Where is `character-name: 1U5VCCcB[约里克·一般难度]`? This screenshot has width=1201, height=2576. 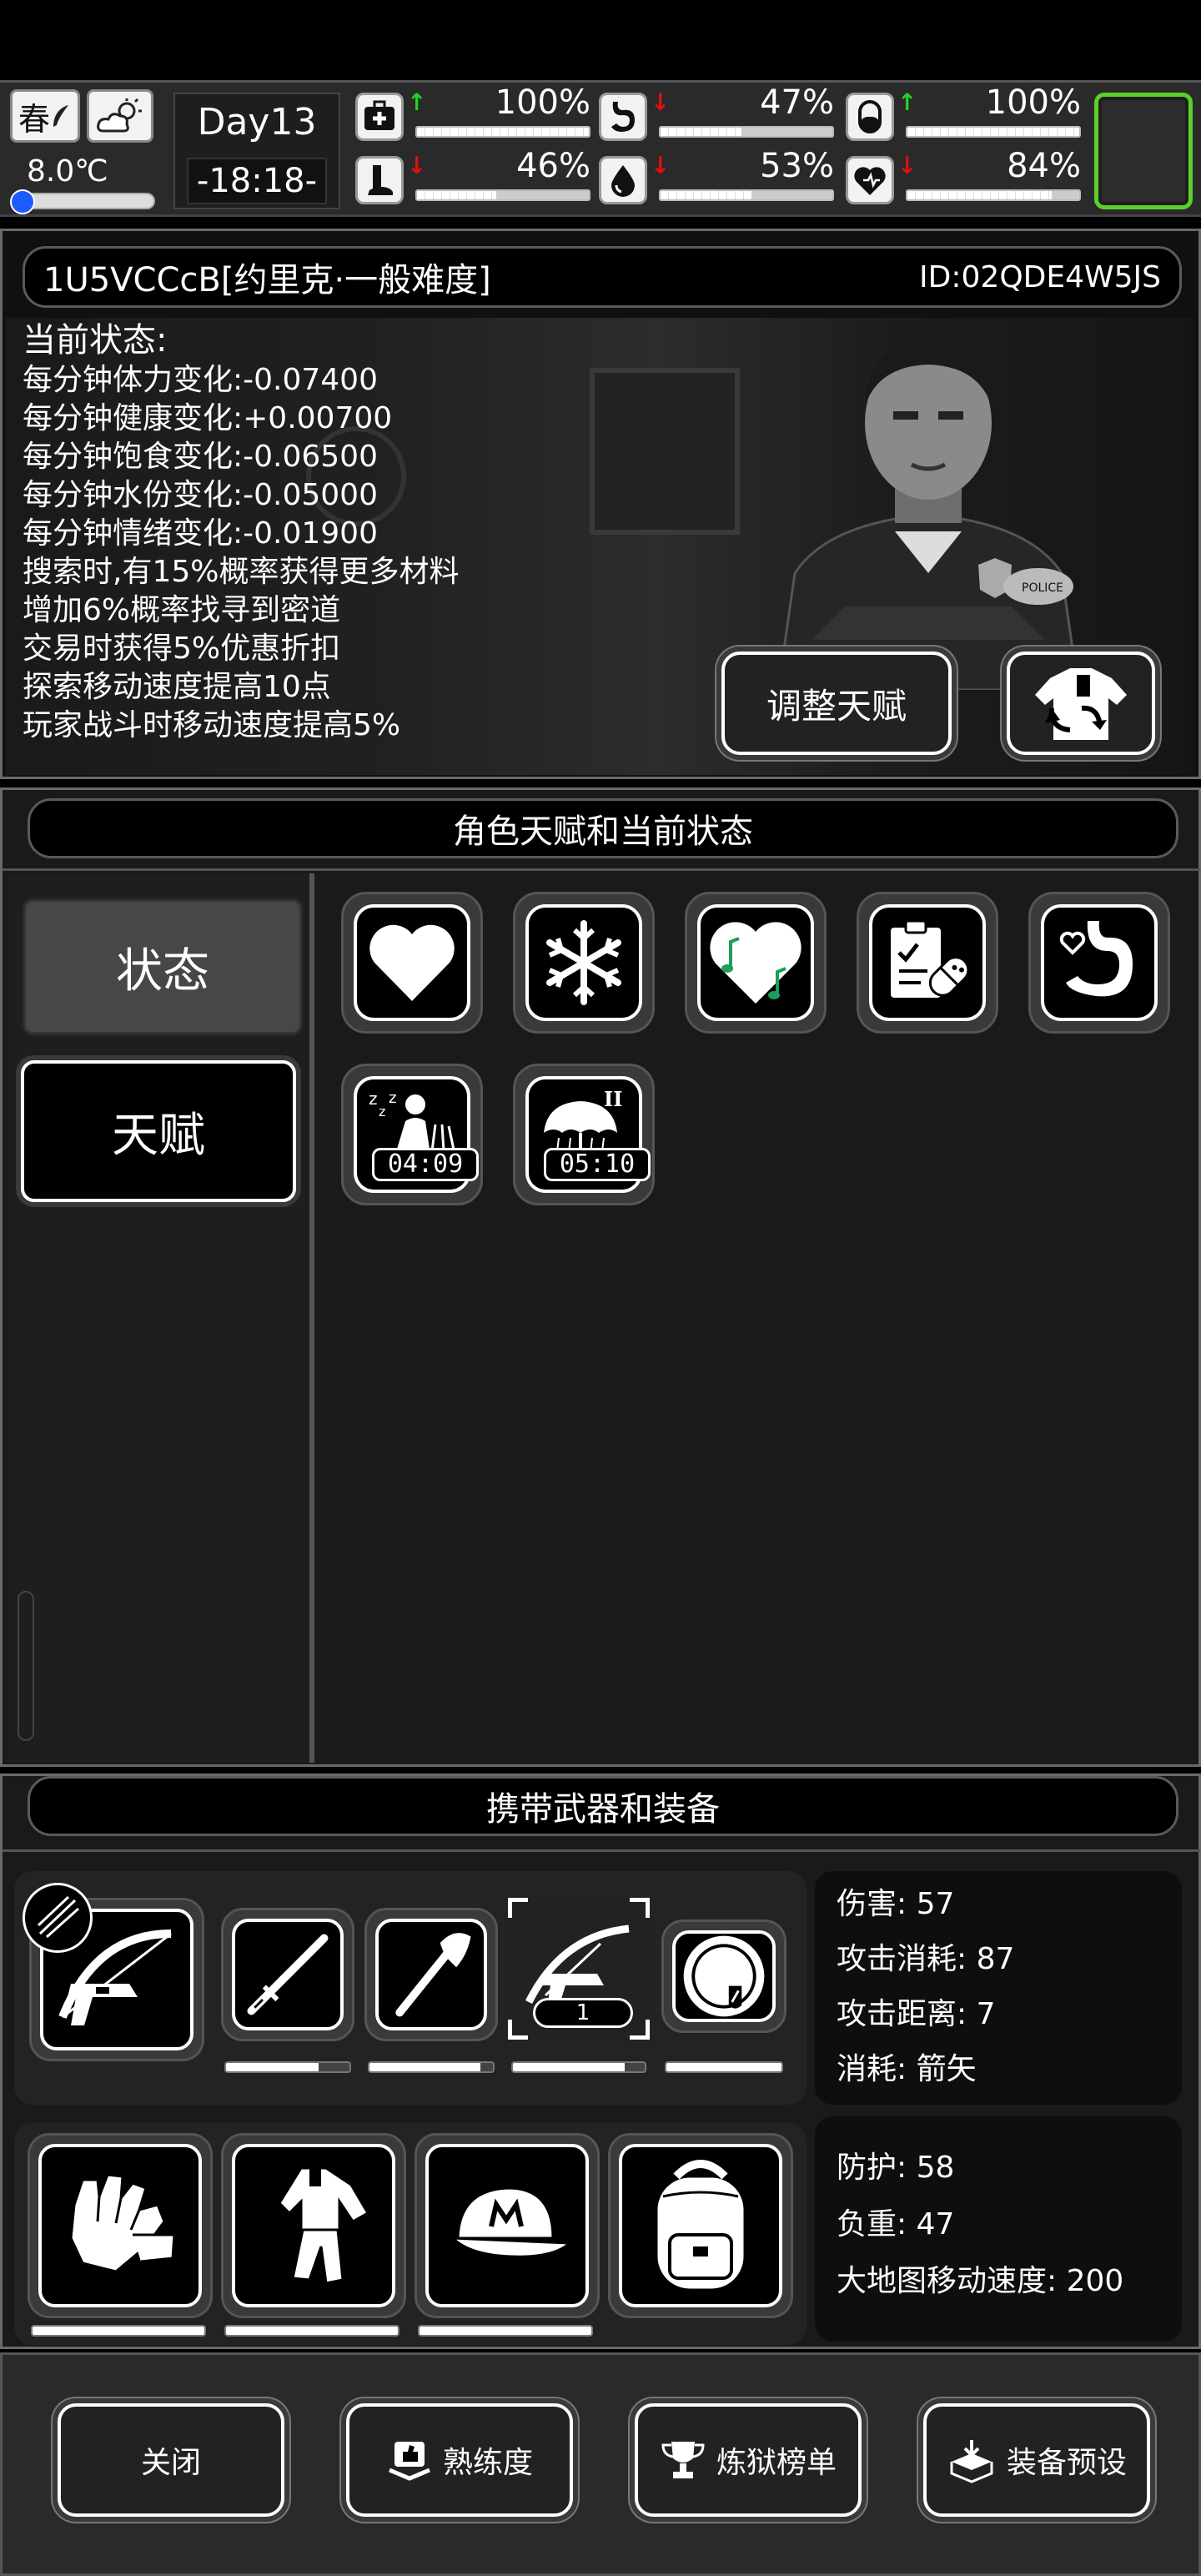
character-name: 1U5VCCcB[约里克·一般难度] is located at coordinates (267, 280).